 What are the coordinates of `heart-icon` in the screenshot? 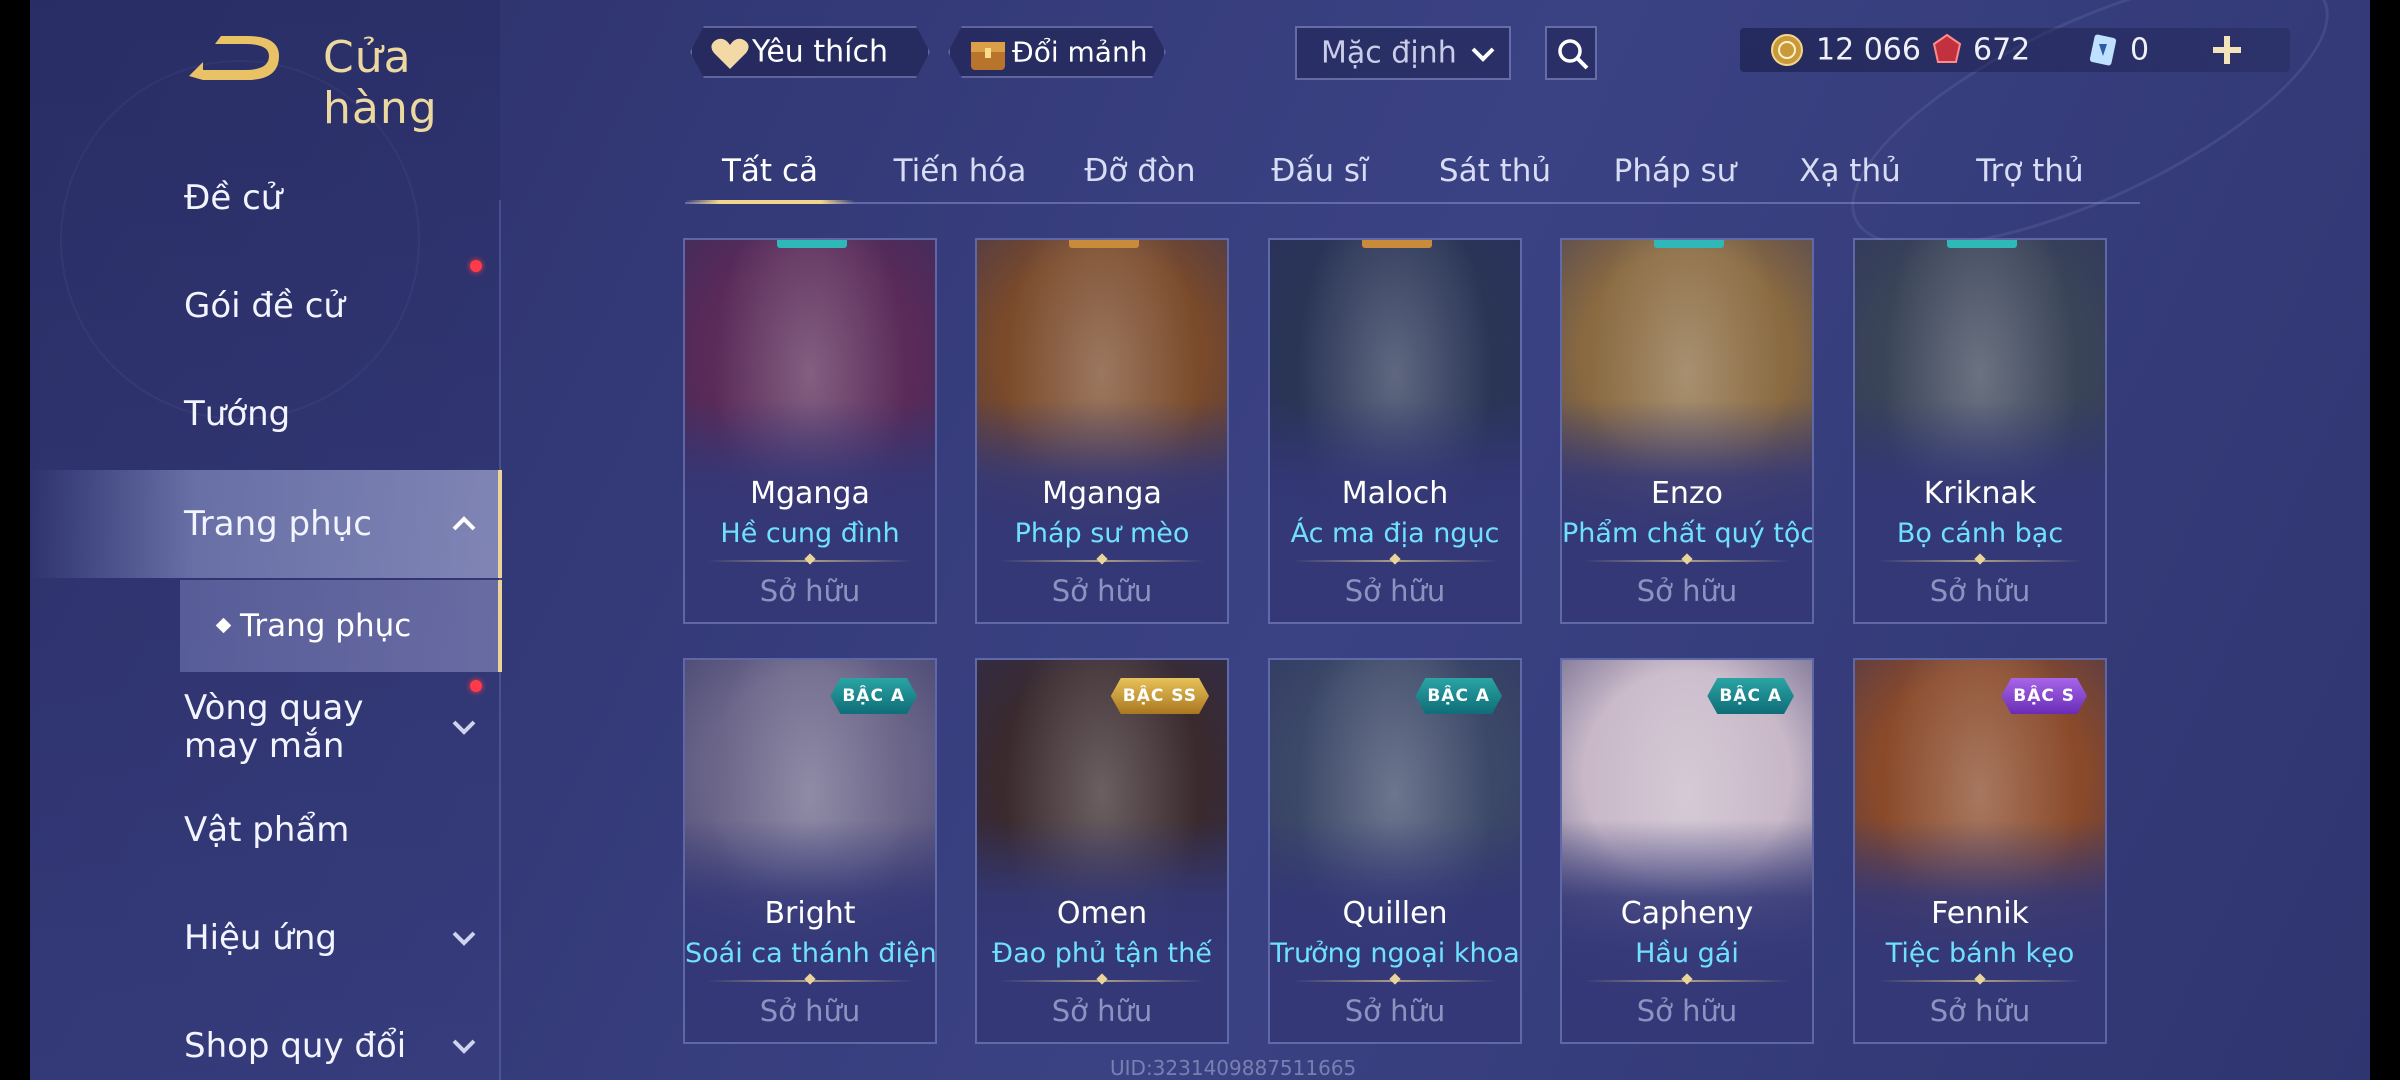 It's located at (730, 54).